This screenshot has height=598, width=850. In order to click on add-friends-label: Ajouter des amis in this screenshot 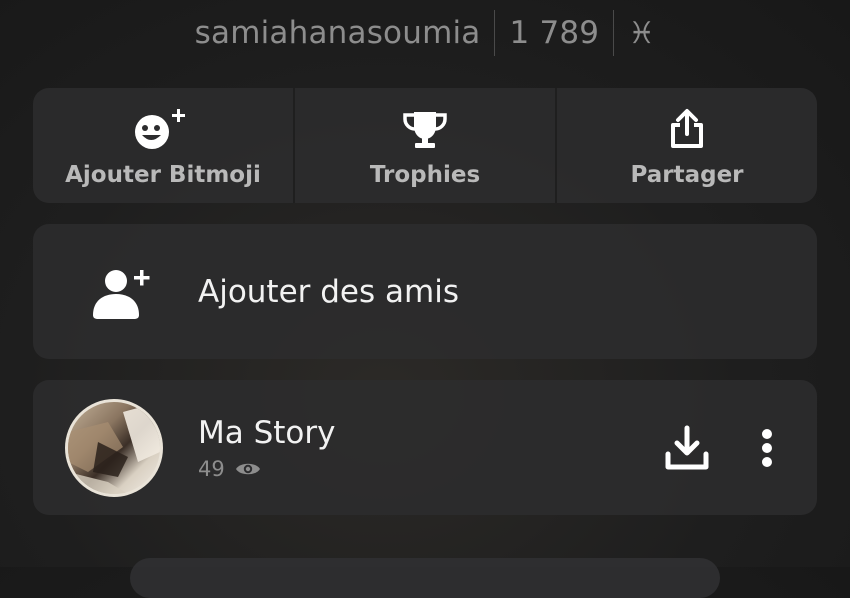, I will do `click(328, 291)`.